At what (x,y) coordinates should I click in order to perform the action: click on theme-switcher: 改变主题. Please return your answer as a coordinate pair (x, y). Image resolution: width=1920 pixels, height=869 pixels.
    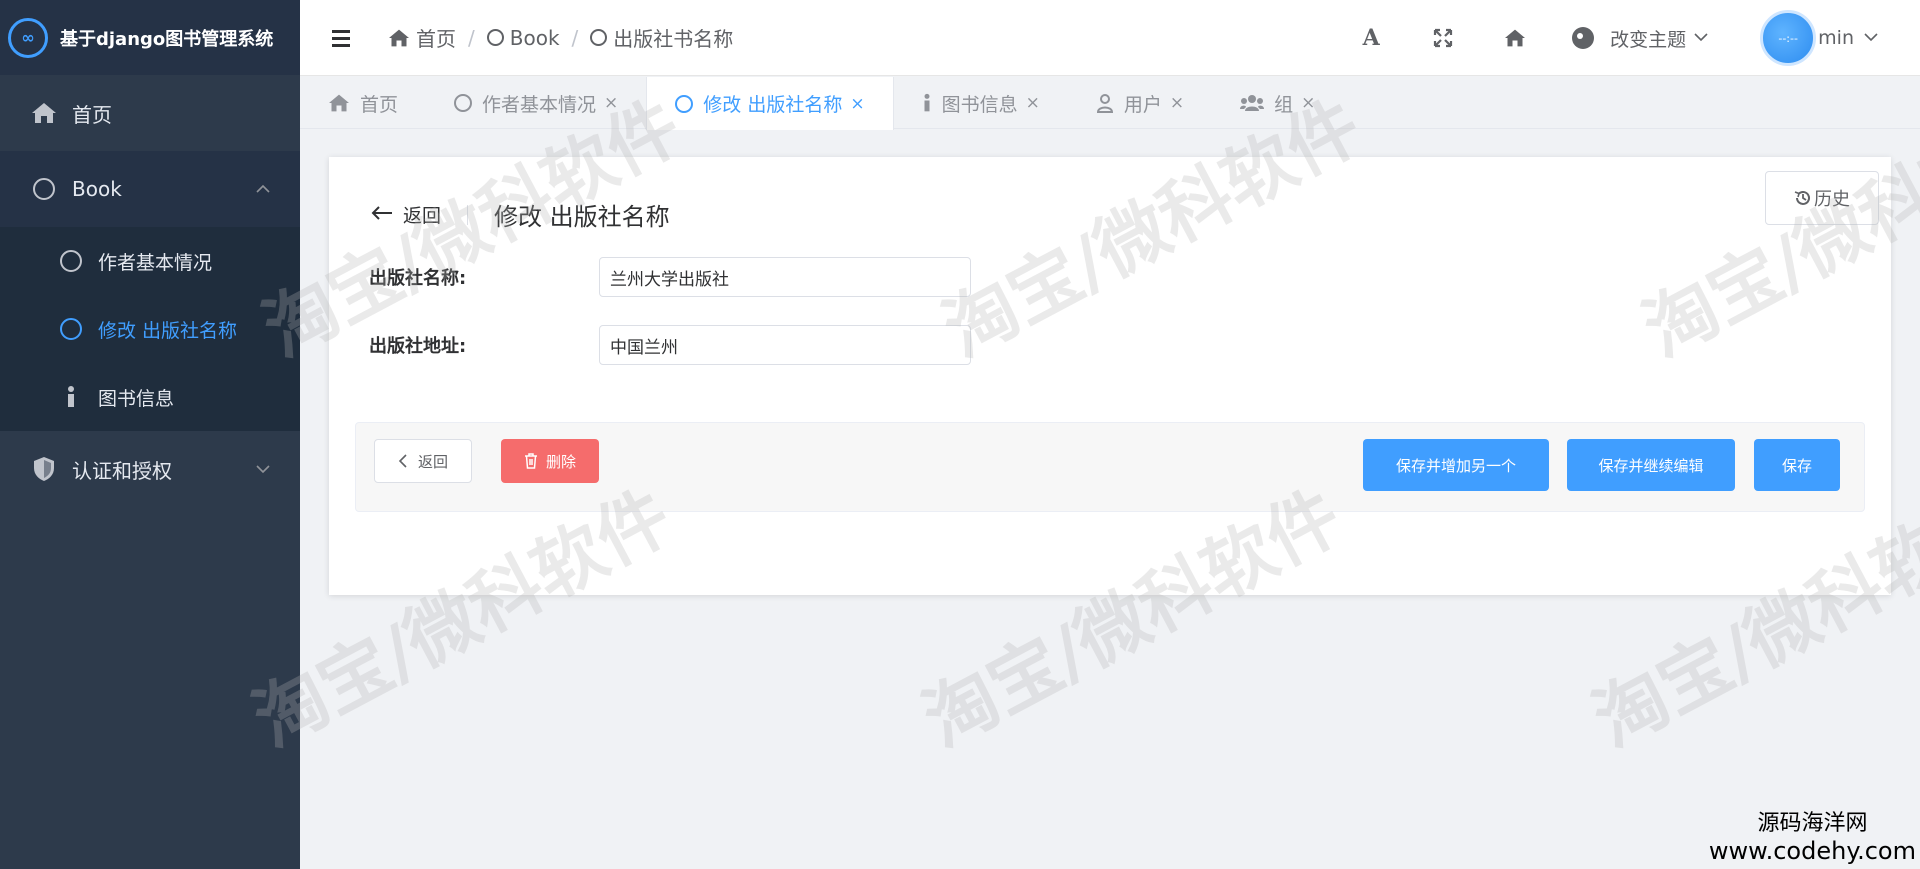
    Looking at the image, I should click on (1640, 38).